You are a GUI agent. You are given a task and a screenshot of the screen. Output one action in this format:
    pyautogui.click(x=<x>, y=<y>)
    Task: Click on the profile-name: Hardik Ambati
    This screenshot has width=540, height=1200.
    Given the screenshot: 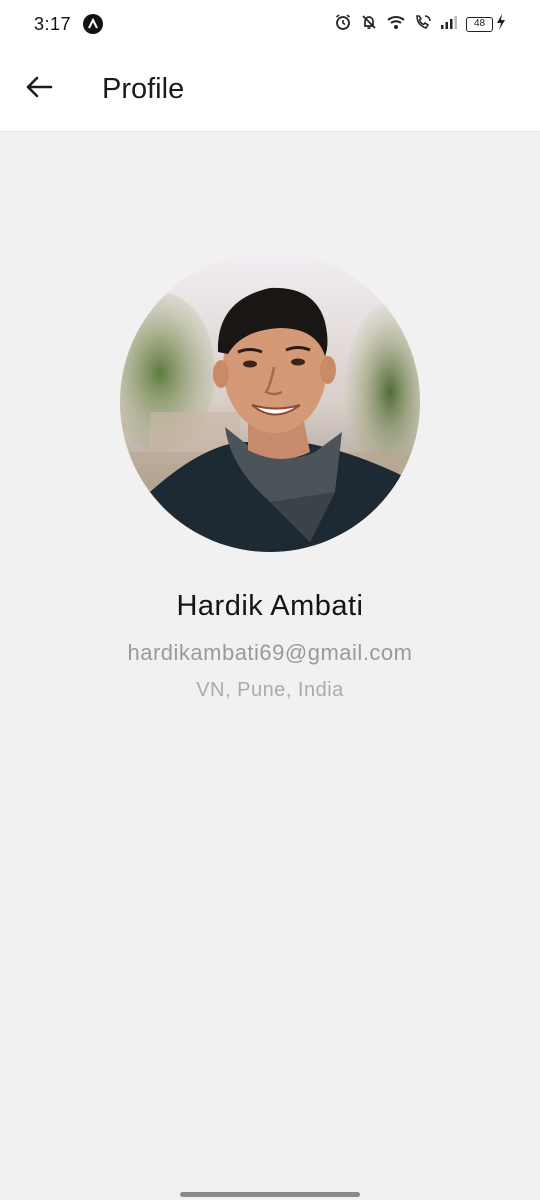 What is the action you would take?
    pyautogui.click(x=270, y=606)
    